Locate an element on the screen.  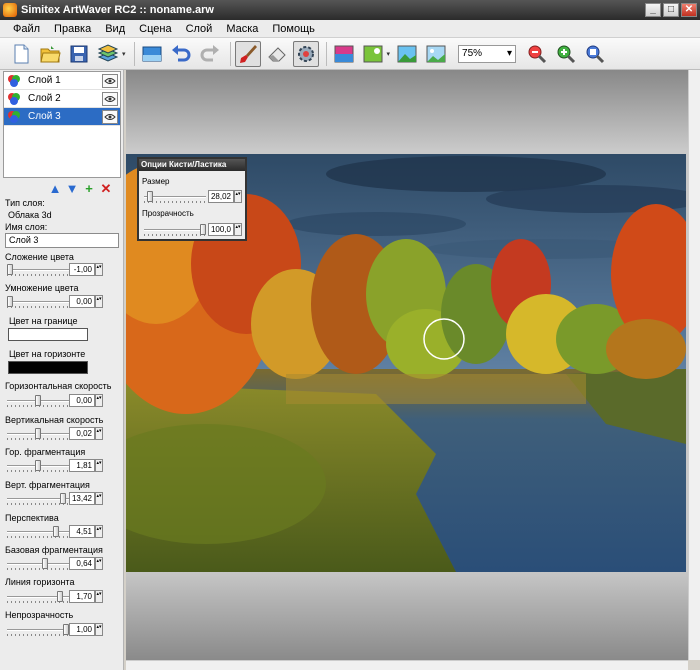
zoom-fit-button is located at coordinates (595, 54).